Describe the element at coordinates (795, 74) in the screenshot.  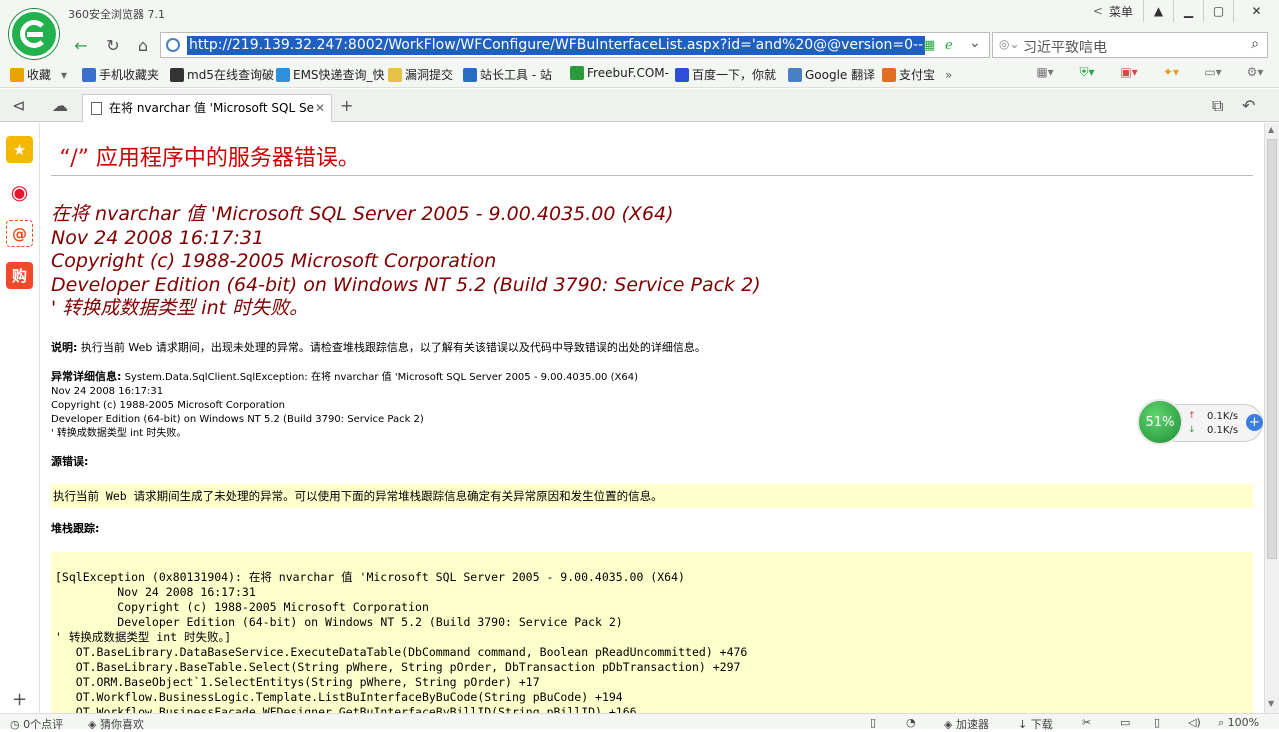
I see `translate-icon` at that location.